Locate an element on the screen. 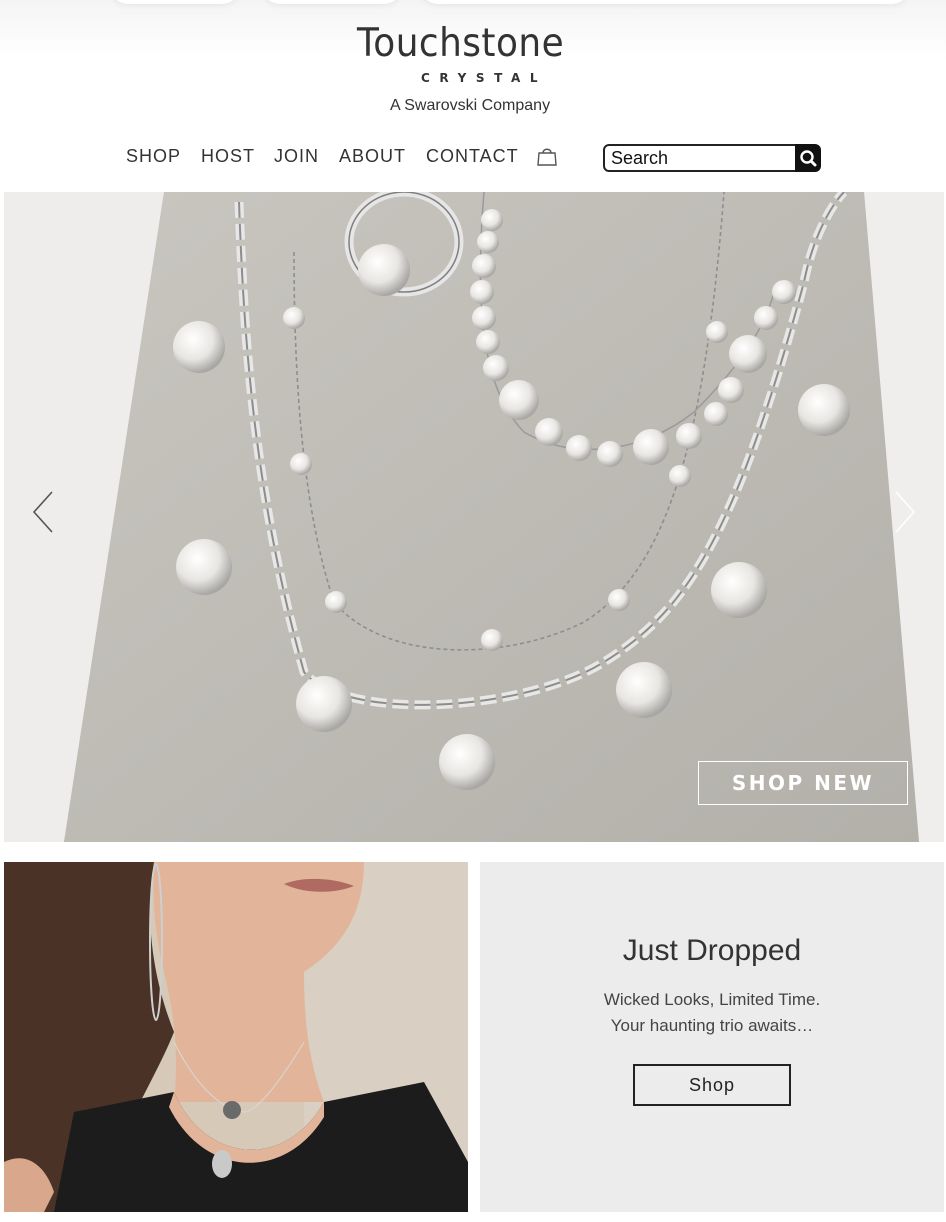  brand-tagline: A Swarovski Company is located at coordinates (470, 105).